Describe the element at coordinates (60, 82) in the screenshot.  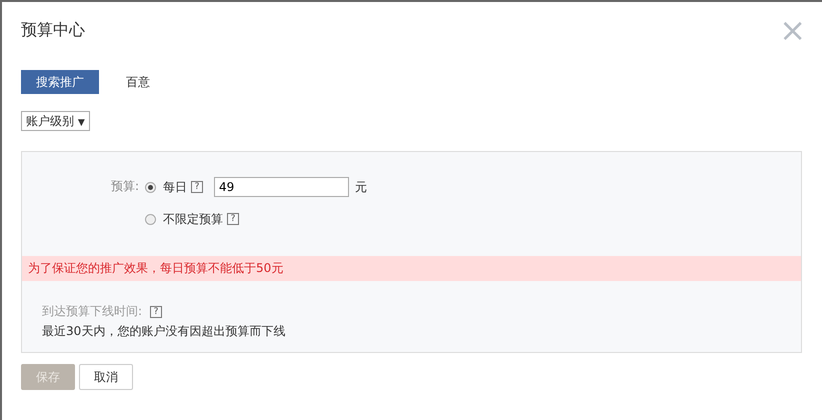
I see `tab: 搜索推广` at that location.